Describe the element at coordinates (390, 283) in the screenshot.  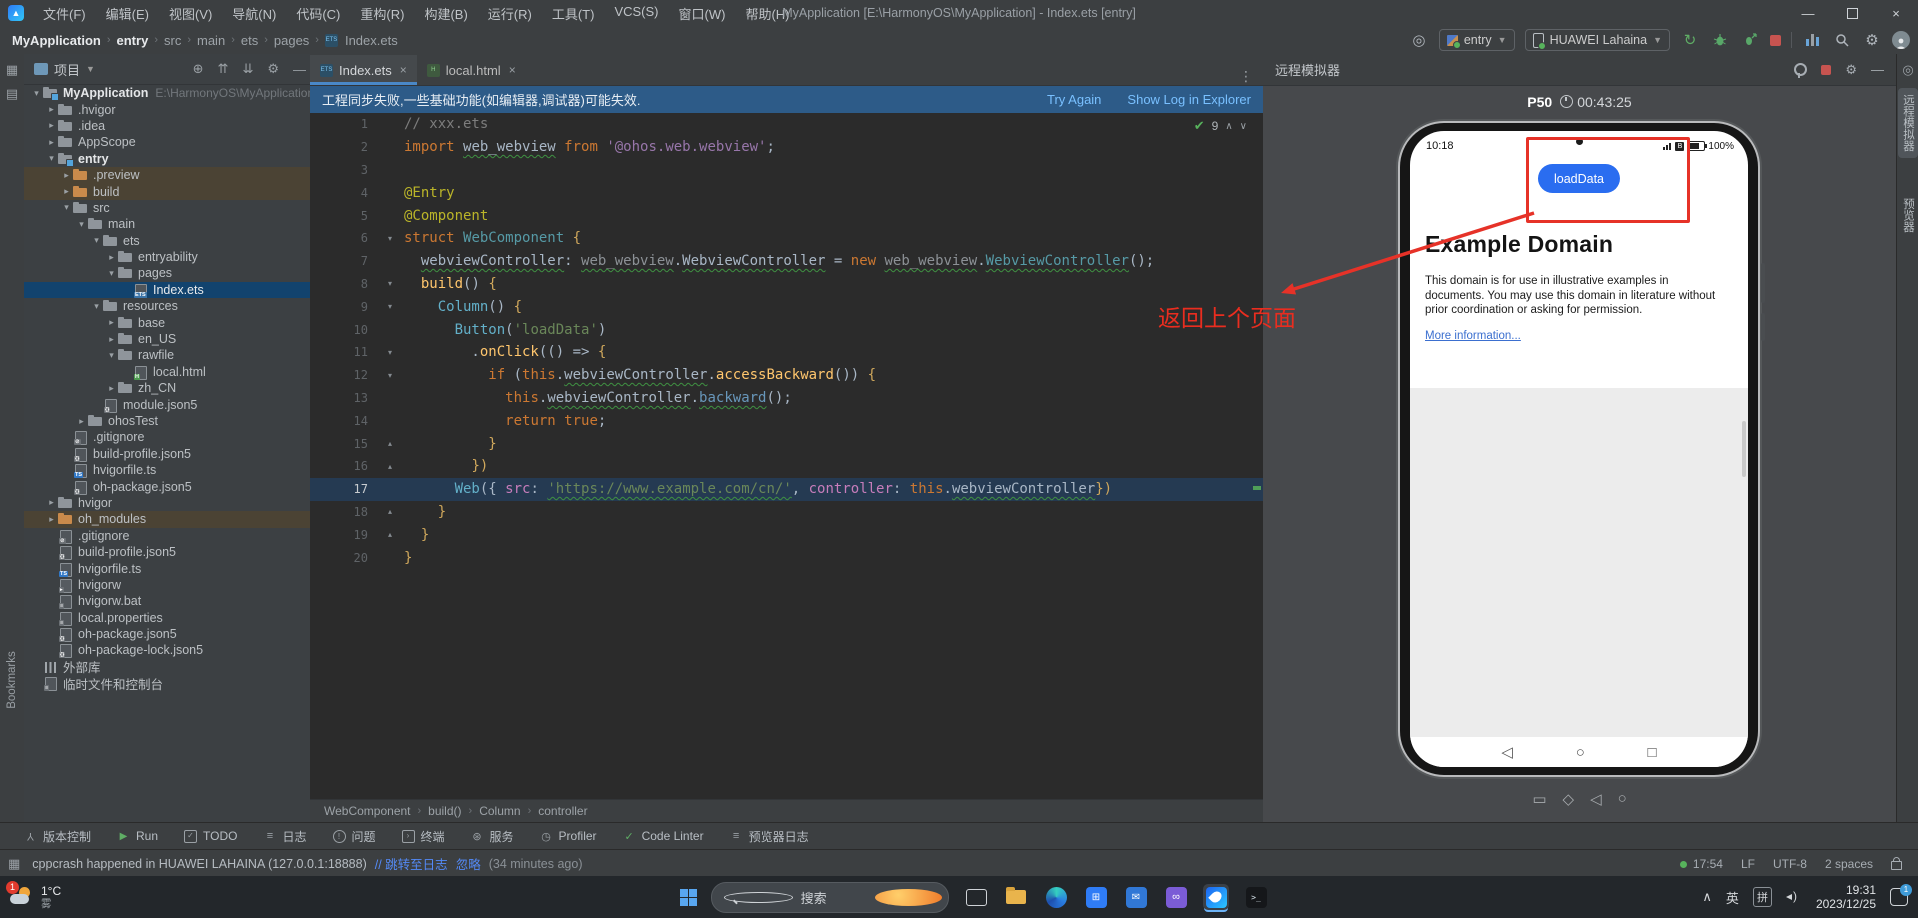
I see `fold-marker: ▾` at that location.